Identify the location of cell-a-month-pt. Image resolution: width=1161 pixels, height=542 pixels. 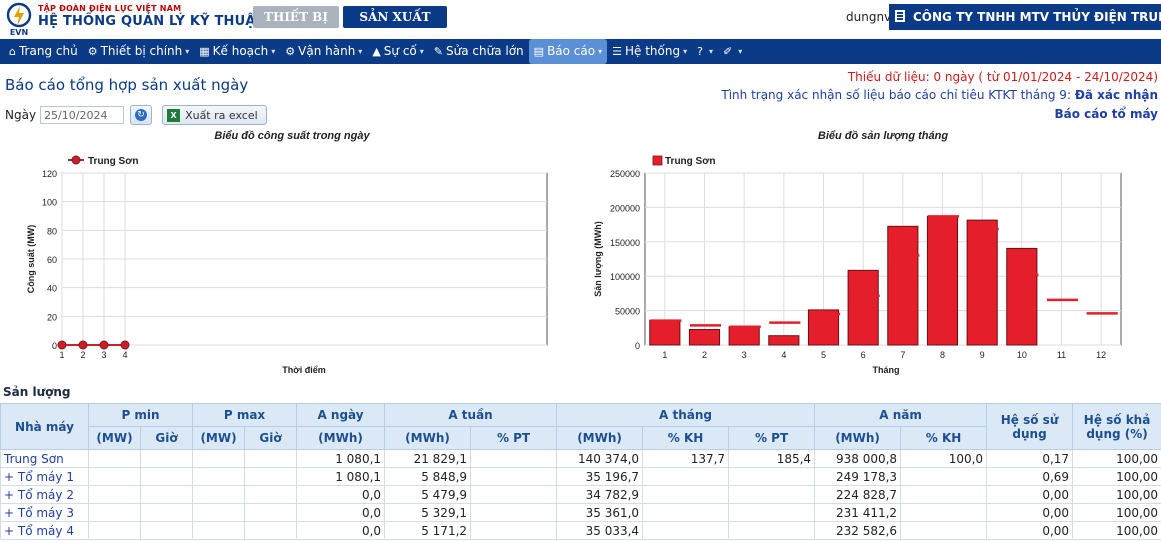
(772, 512).